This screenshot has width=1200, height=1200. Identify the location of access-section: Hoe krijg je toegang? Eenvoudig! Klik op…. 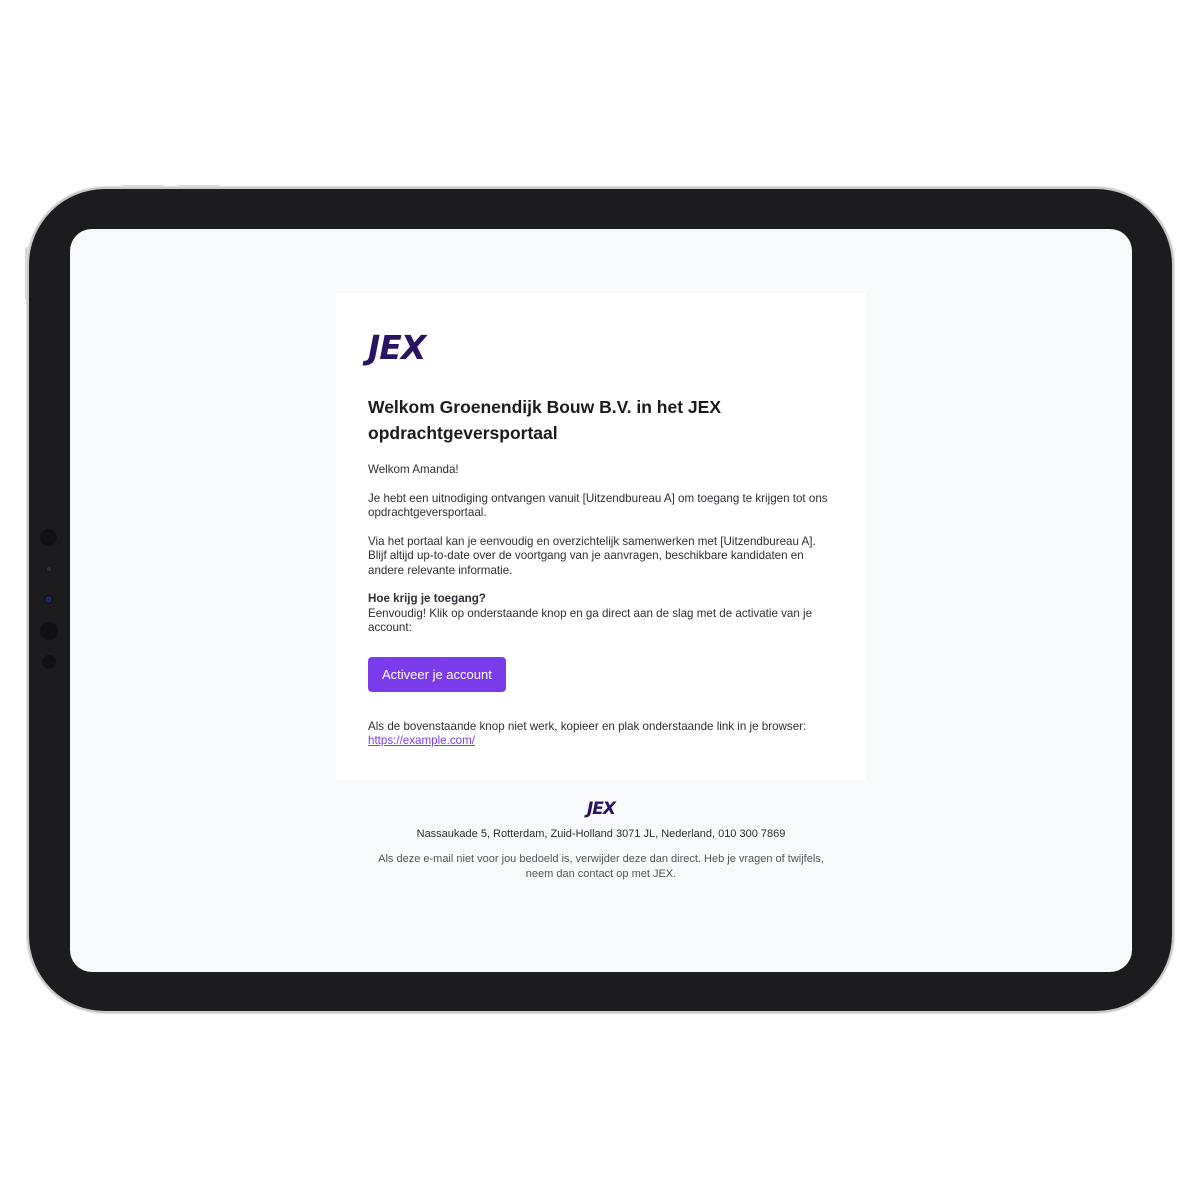
(601, 614).